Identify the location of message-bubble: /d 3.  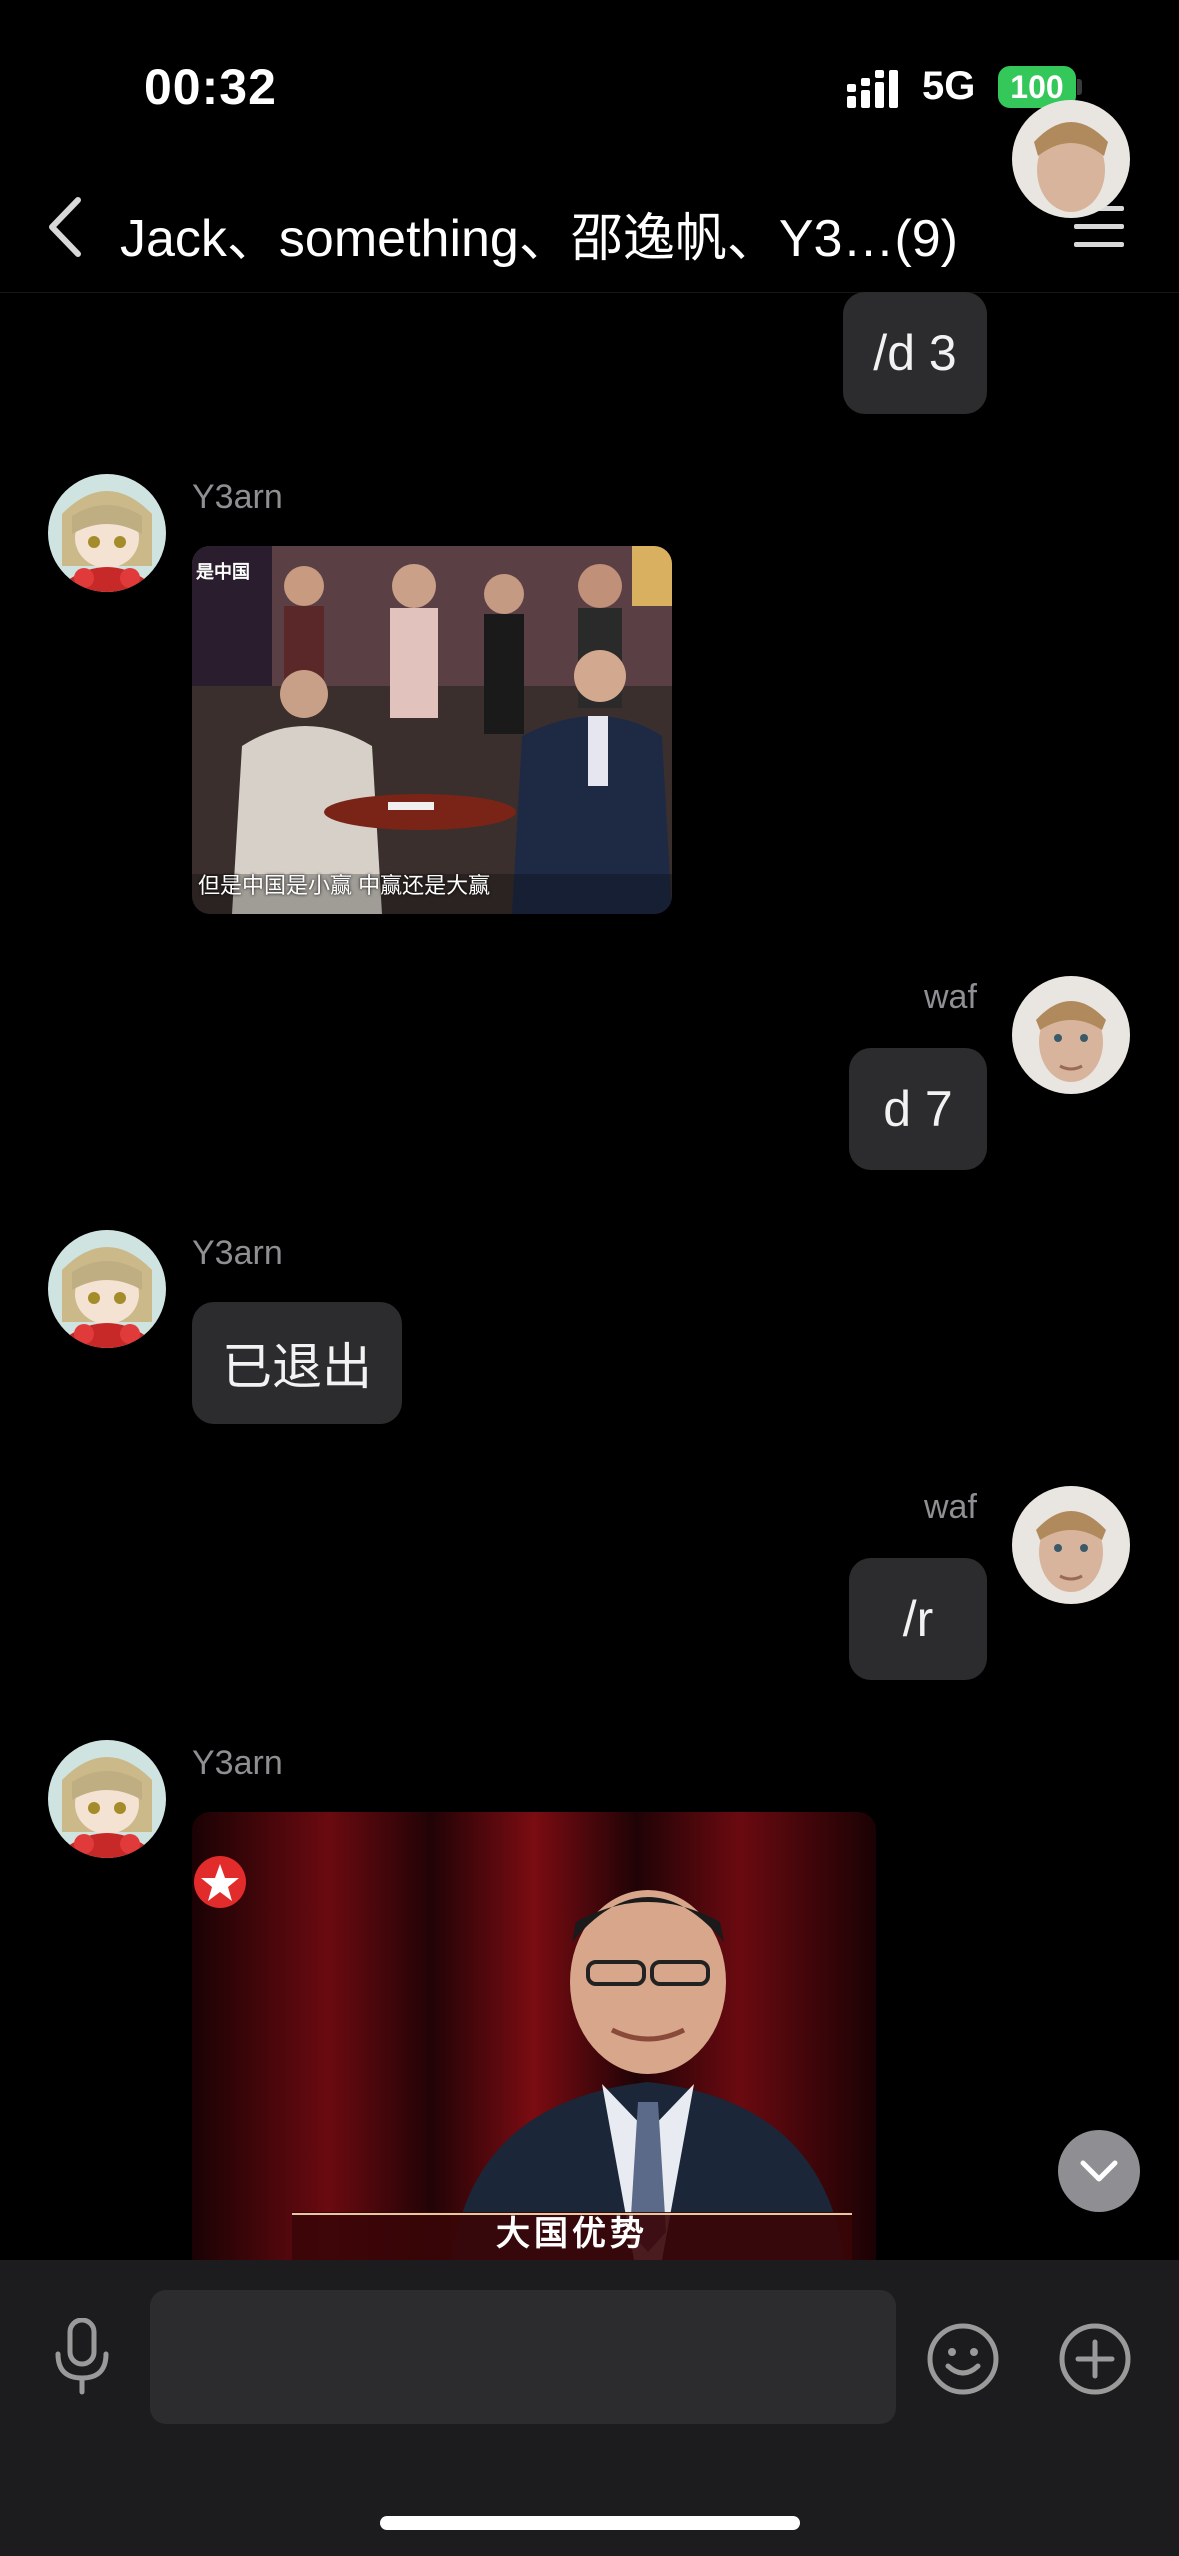
(915, 353).